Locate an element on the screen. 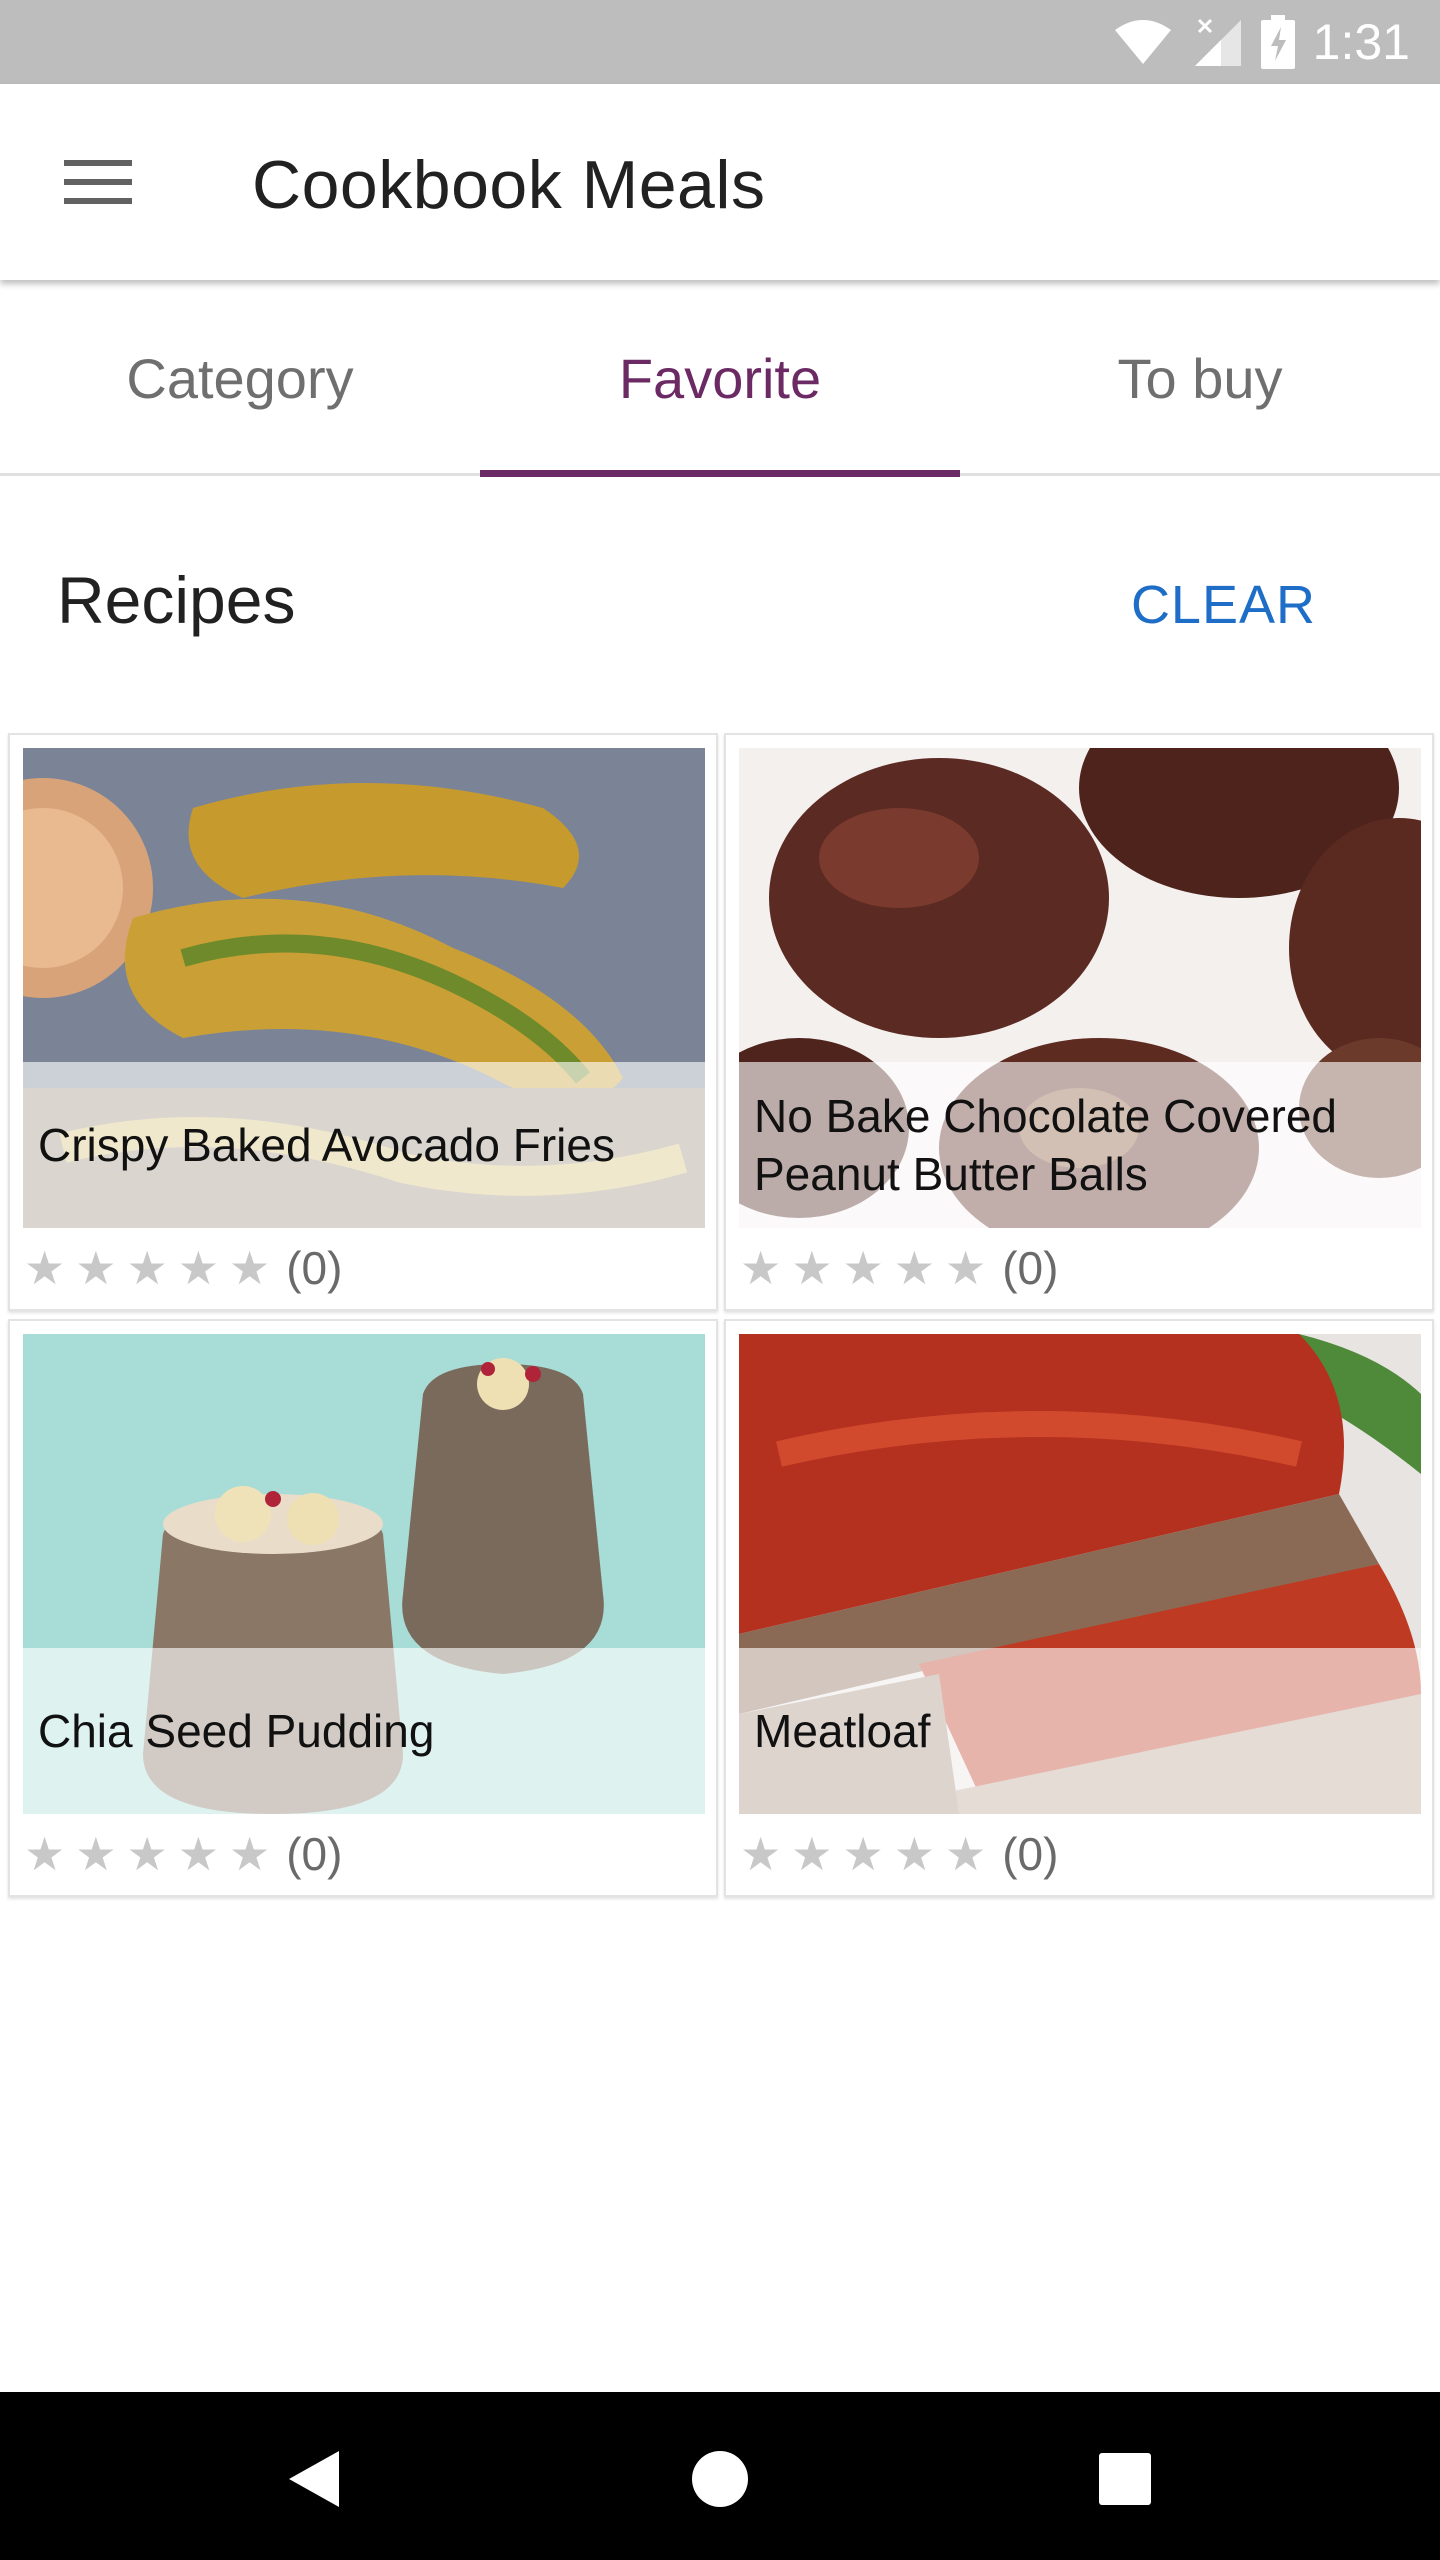 This screenshot has height=2560, width=1440. back-icon is located at coordinates (313, 2479).